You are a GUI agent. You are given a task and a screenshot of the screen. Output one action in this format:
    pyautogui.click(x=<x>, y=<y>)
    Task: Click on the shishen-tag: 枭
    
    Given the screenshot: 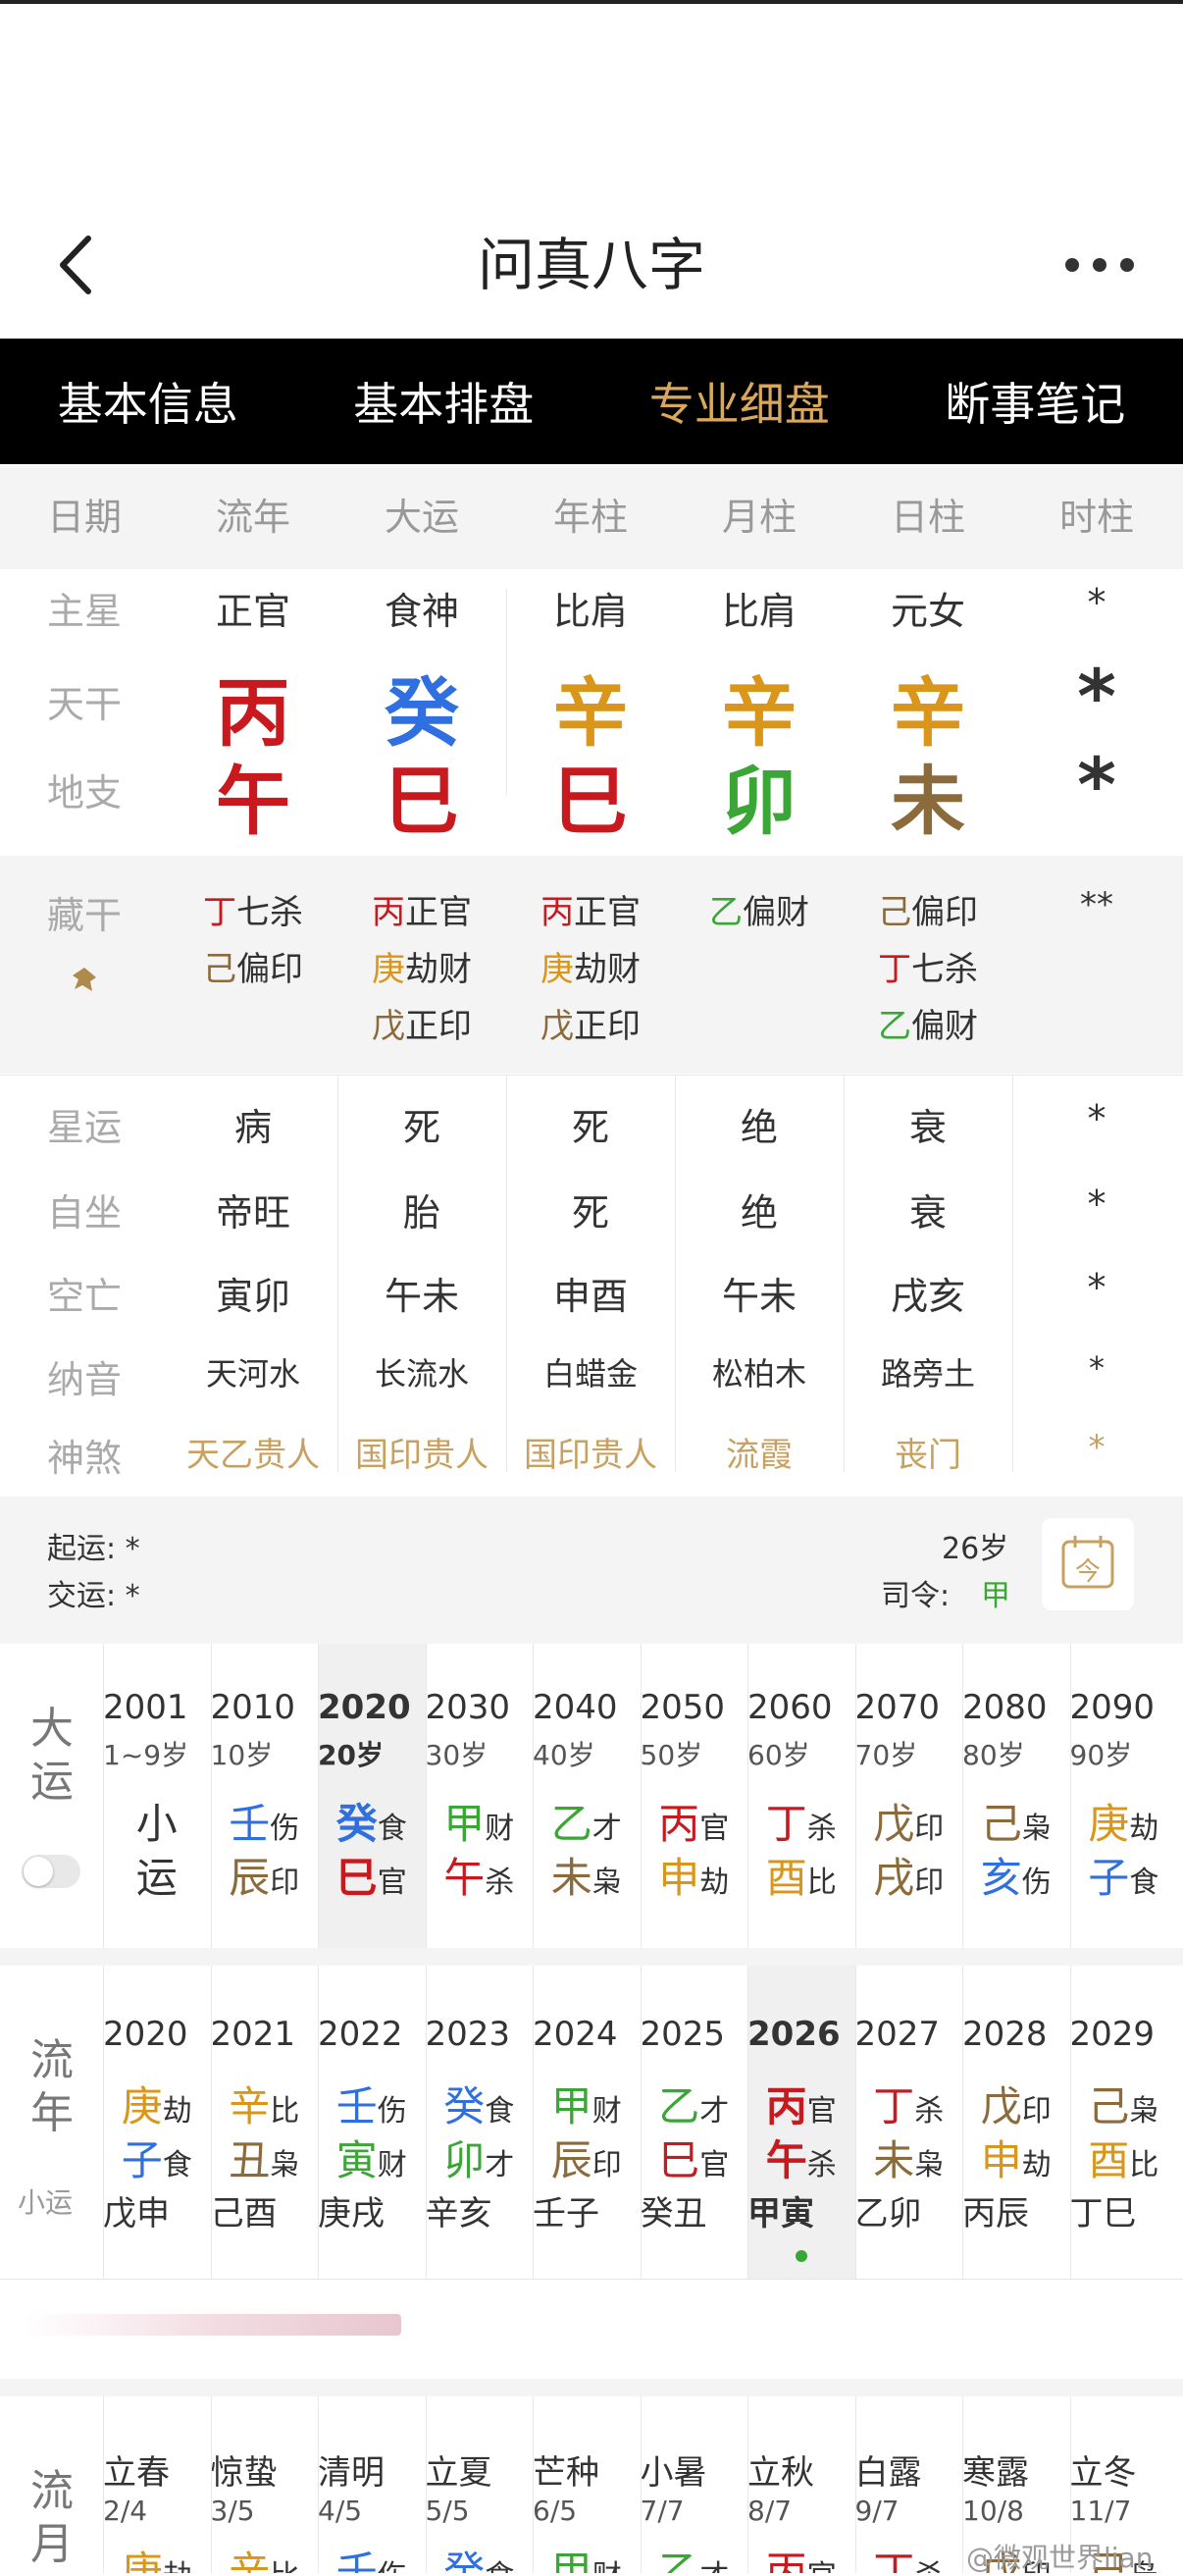 What is the action you would take?
    pyautogui.click(x=1143, y=2111)
    